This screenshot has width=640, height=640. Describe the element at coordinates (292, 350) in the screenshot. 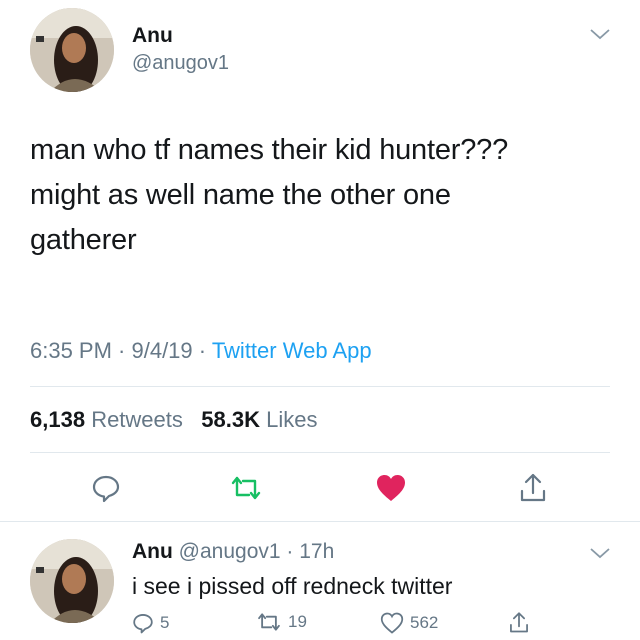

I see `source-link: Twitter Web App` at that location.